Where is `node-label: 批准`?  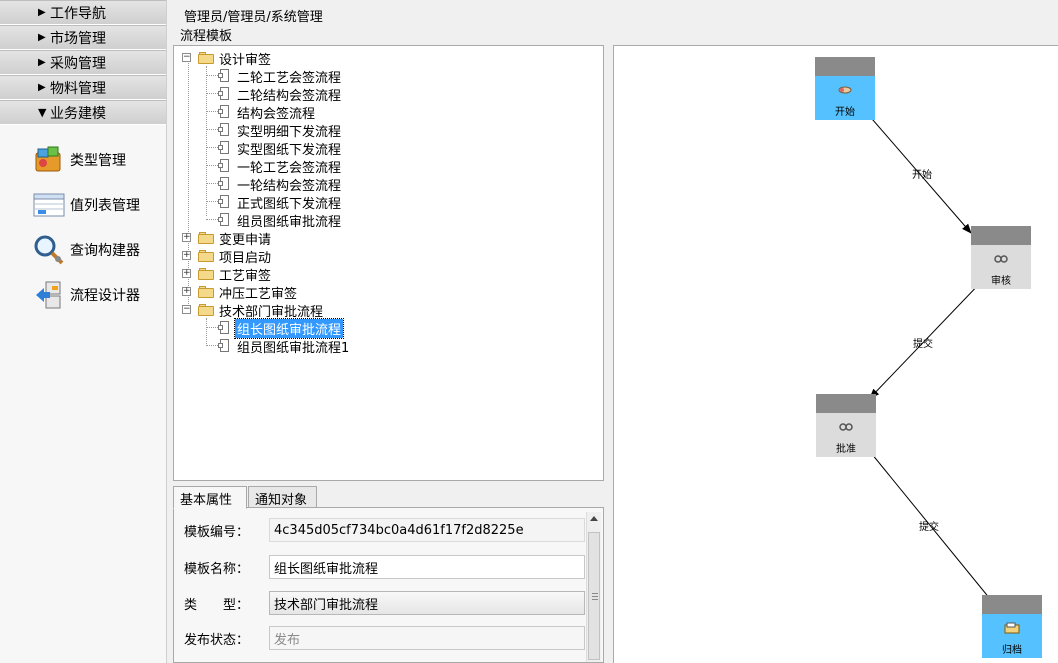
node-label: 批准 is located at coordinates (846, 449).